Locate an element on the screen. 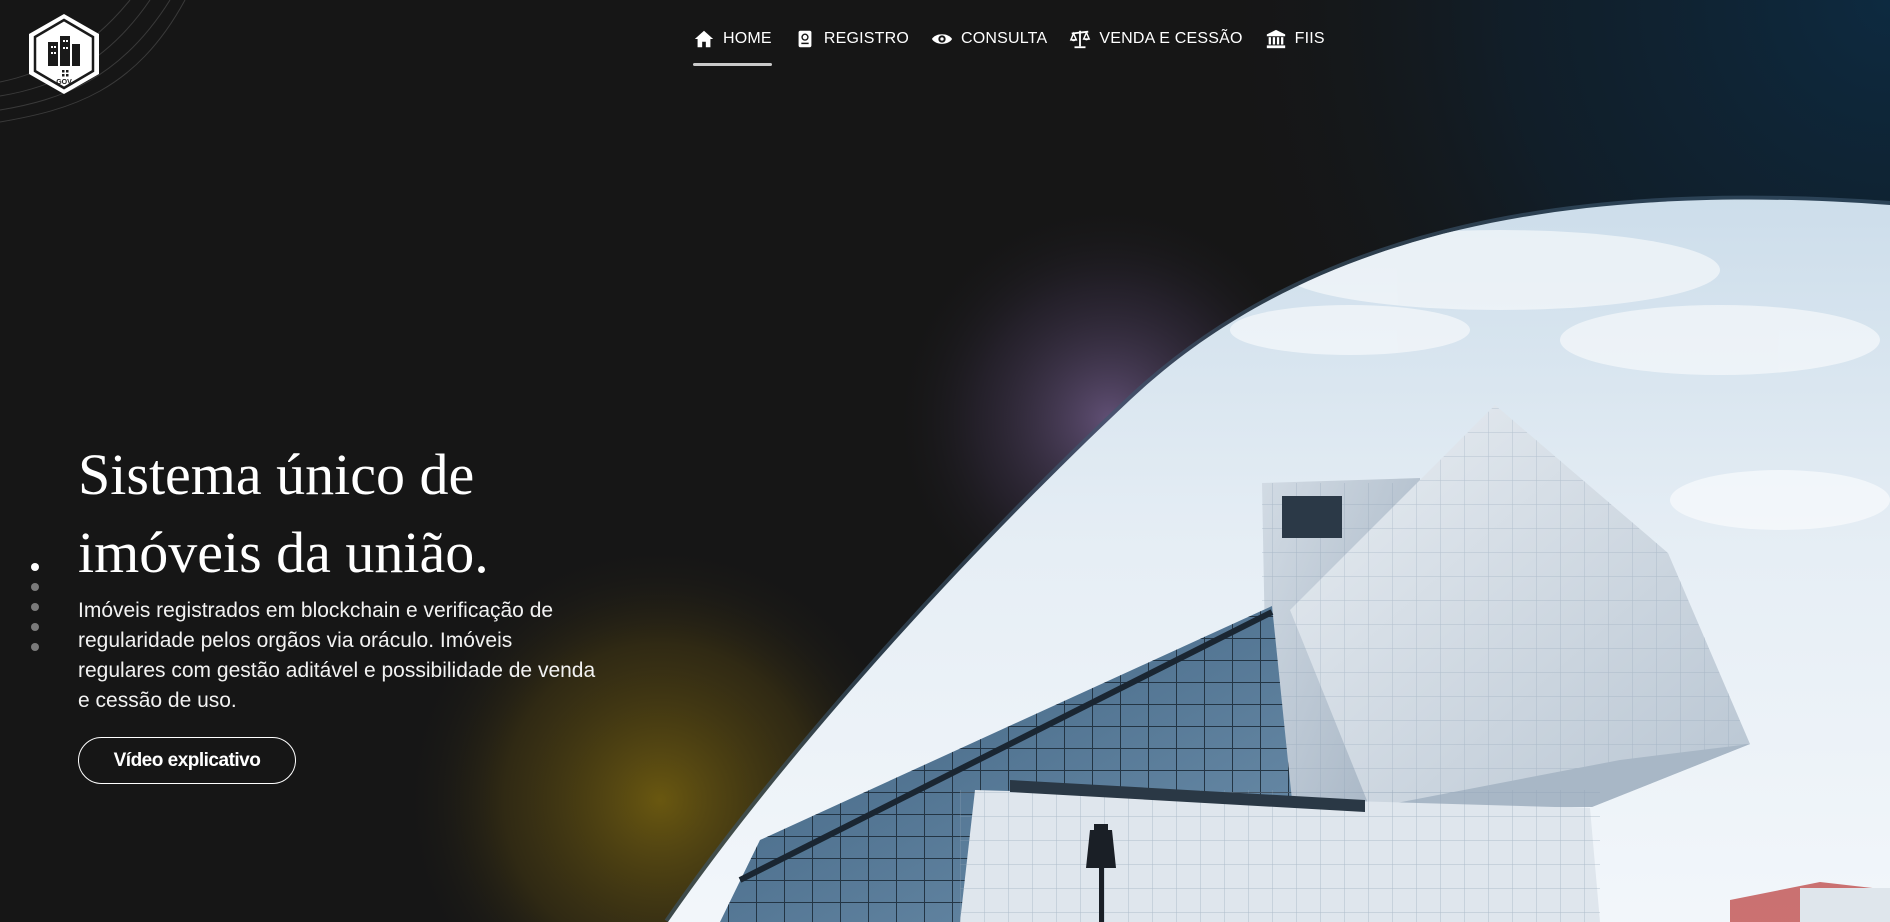 The height and width of the screenshot is (922, 1890). gov-logo-text: GOV is located at coordinates (64, 82).